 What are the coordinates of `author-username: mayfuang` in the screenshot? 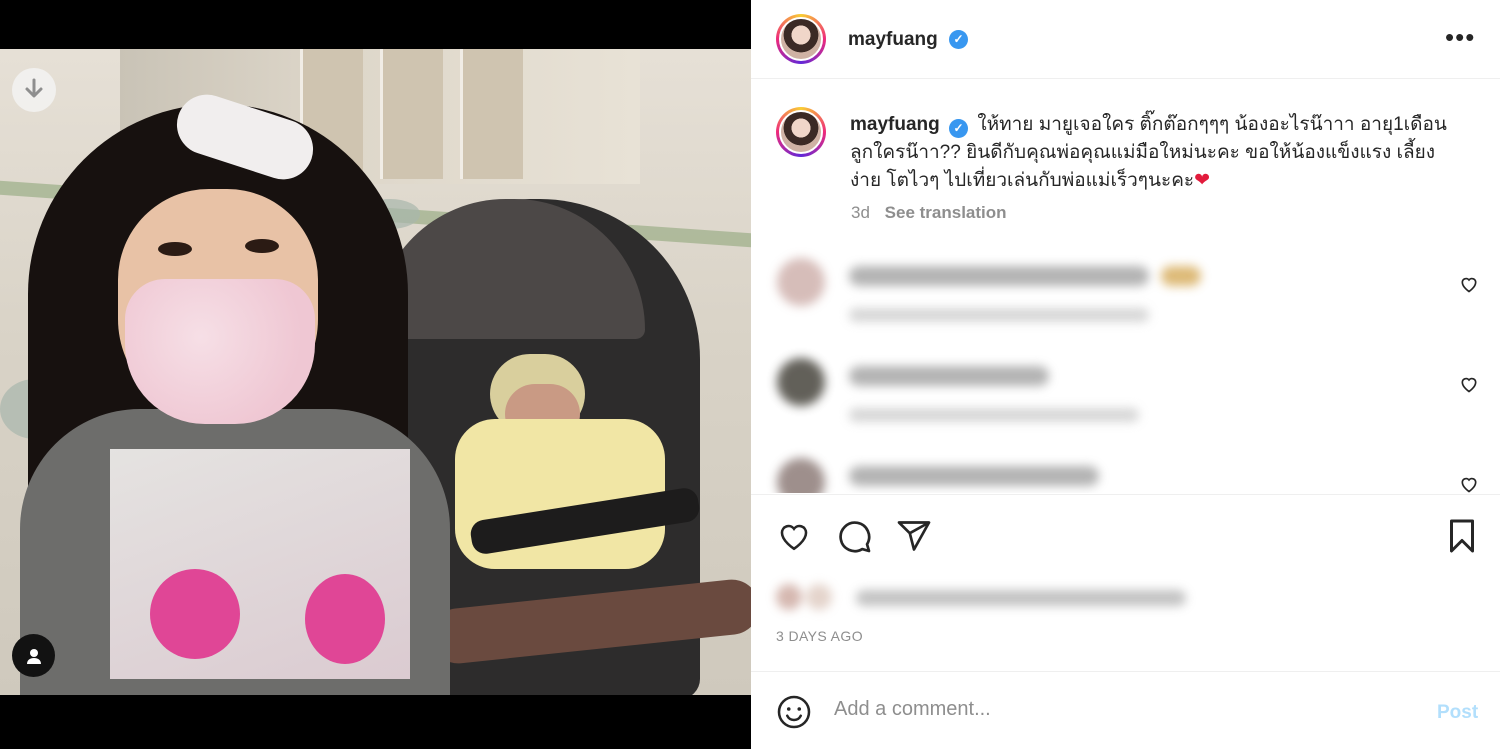 It's located at (893, 40).